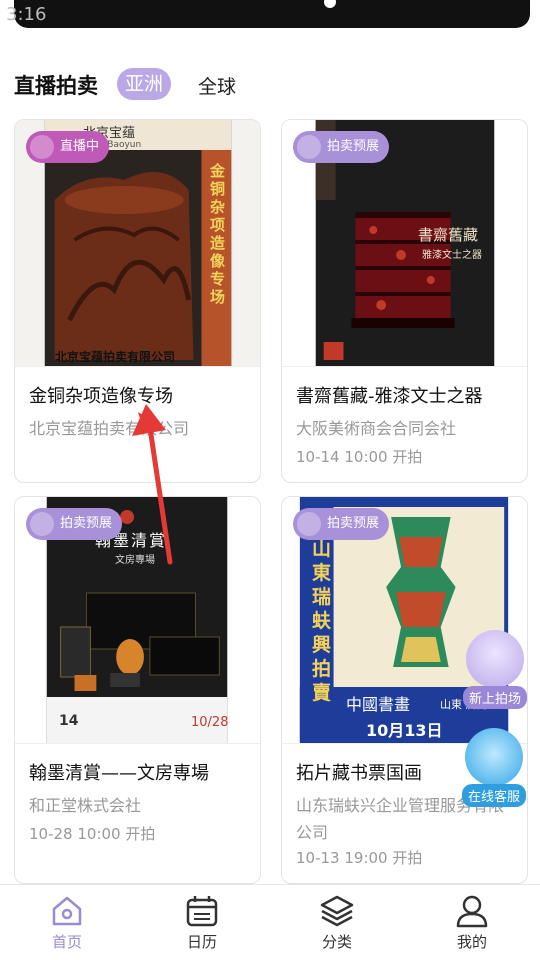  What do you see at coordinates (448, 235) in the screenshot?
I see `poster-title: 書齋舊藏` at bounding box center [448, 235].